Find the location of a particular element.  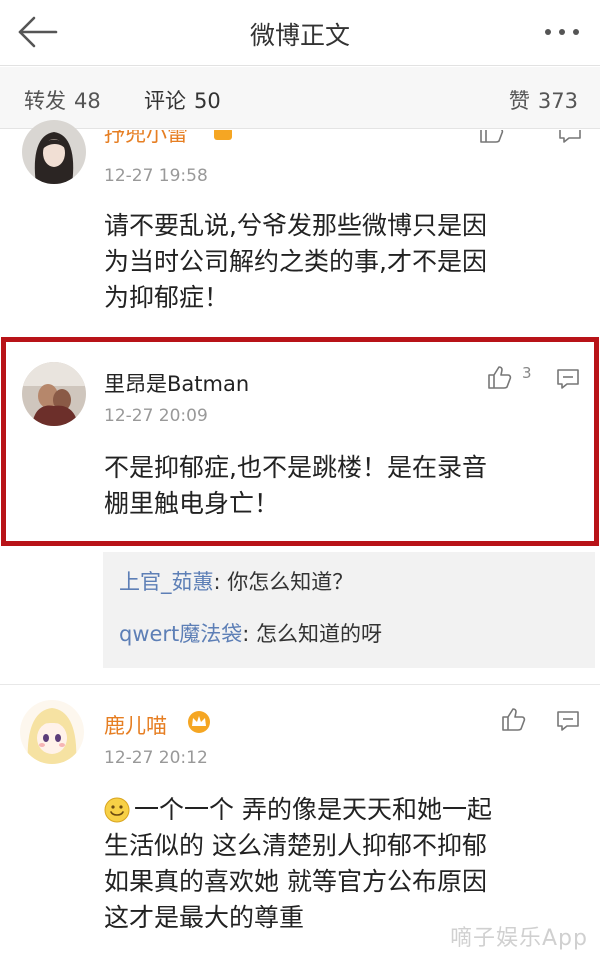

tab-comment: 评论 50 is located at coordinates (182, 100).